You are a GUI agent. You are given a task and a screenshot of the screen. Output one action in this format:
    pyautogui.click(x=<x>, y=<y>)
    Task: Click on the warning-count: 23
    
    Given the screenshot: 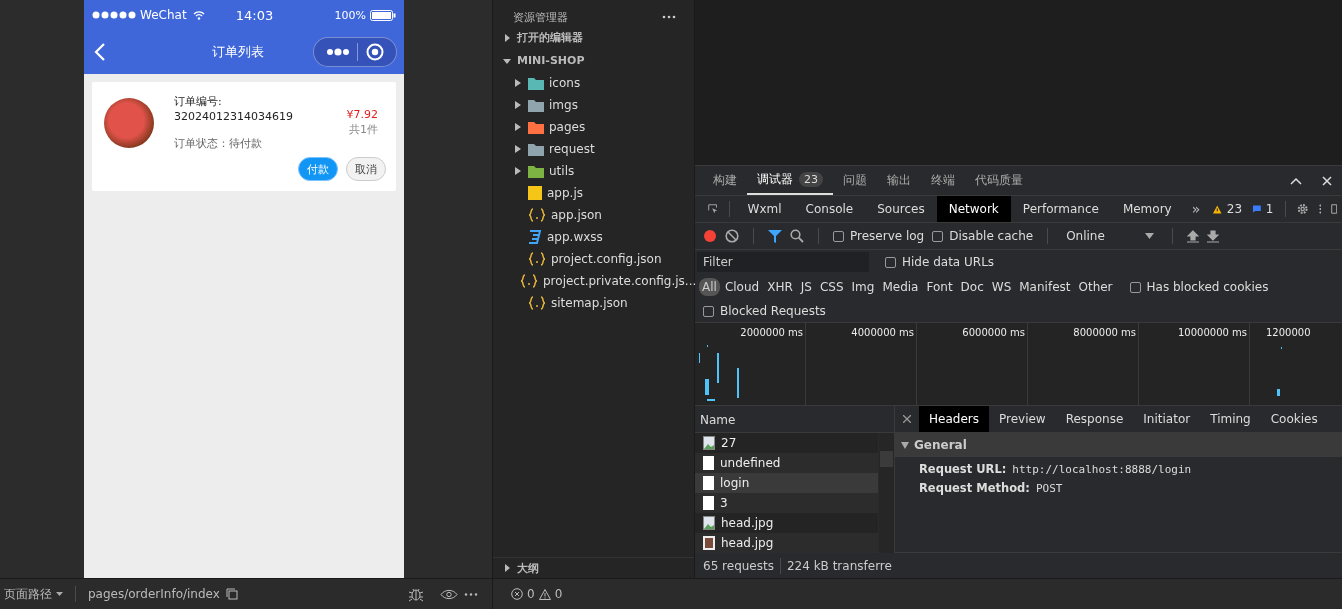 What is the action you would take?
    pyautogui.click(x=1234, y=209)
    